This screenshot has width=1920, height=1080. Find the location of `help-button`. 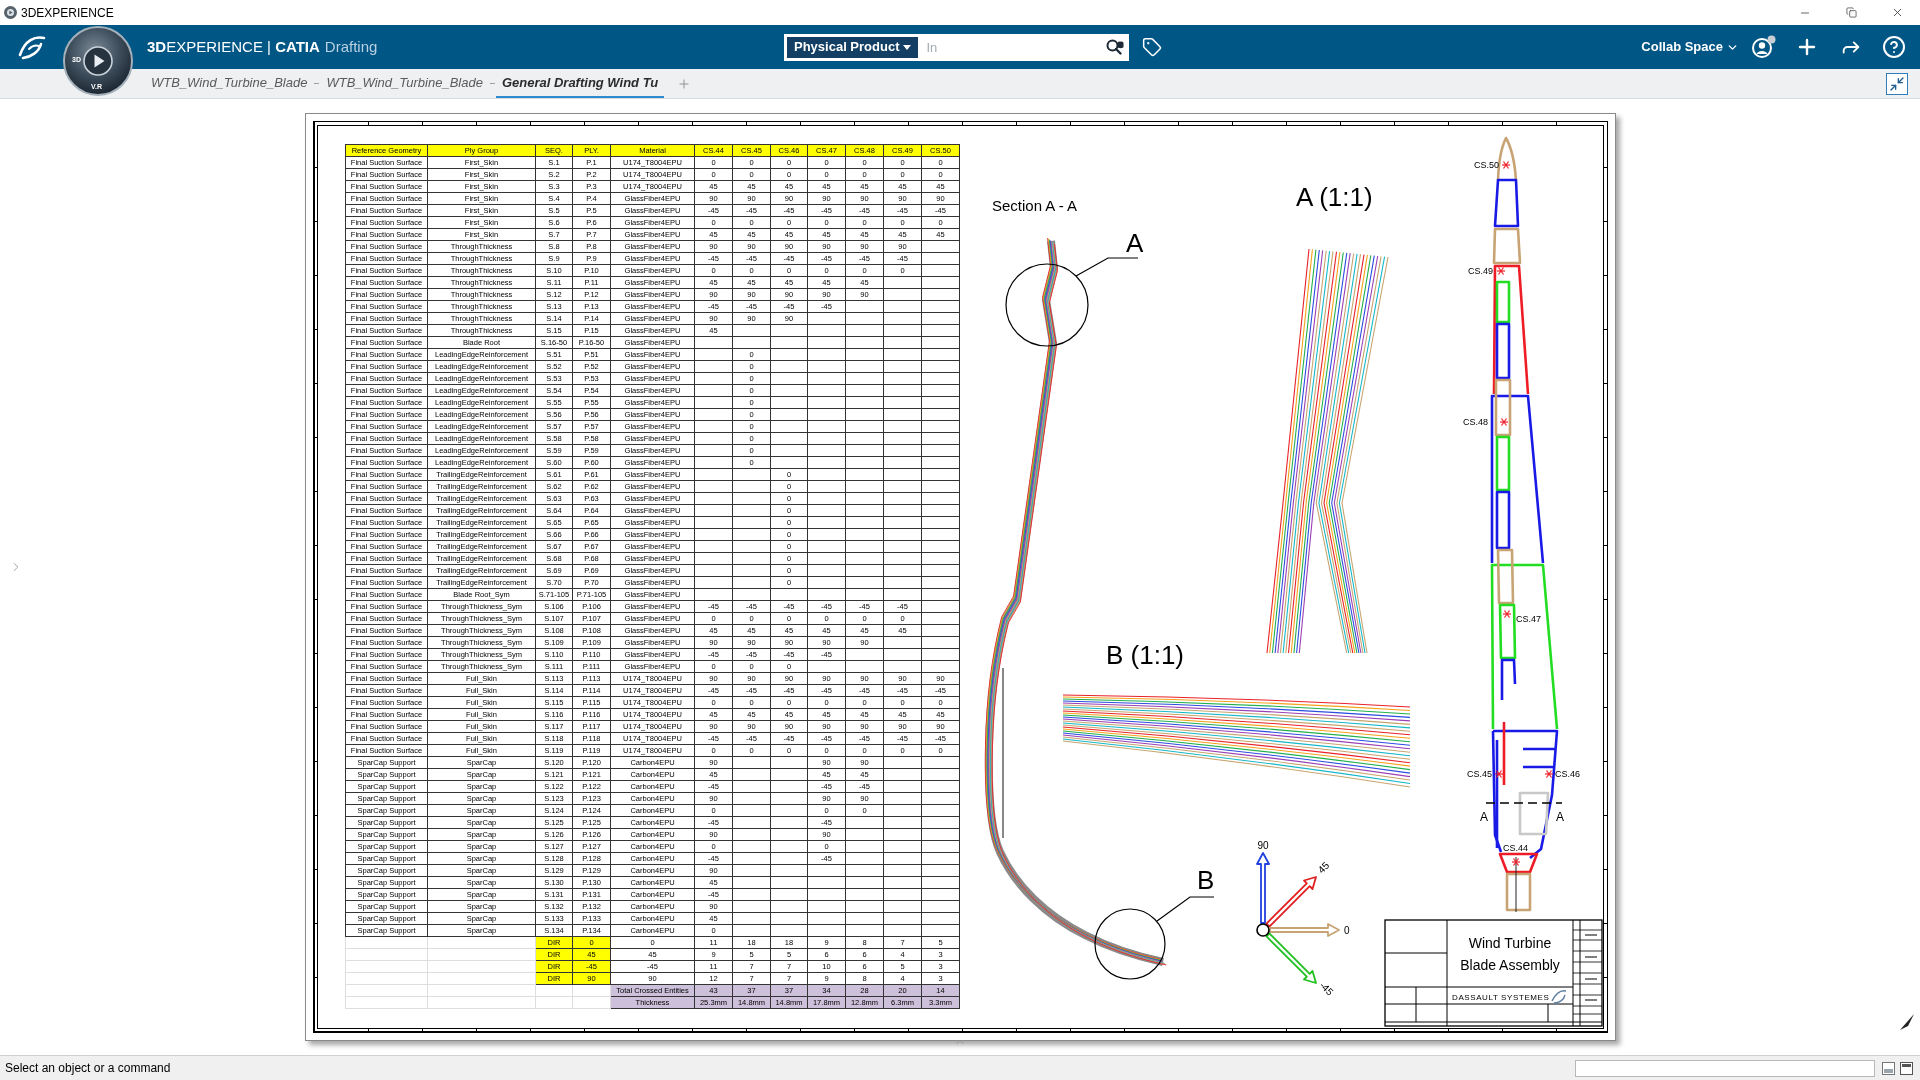

help-button is located at coordinates (1894, 47).